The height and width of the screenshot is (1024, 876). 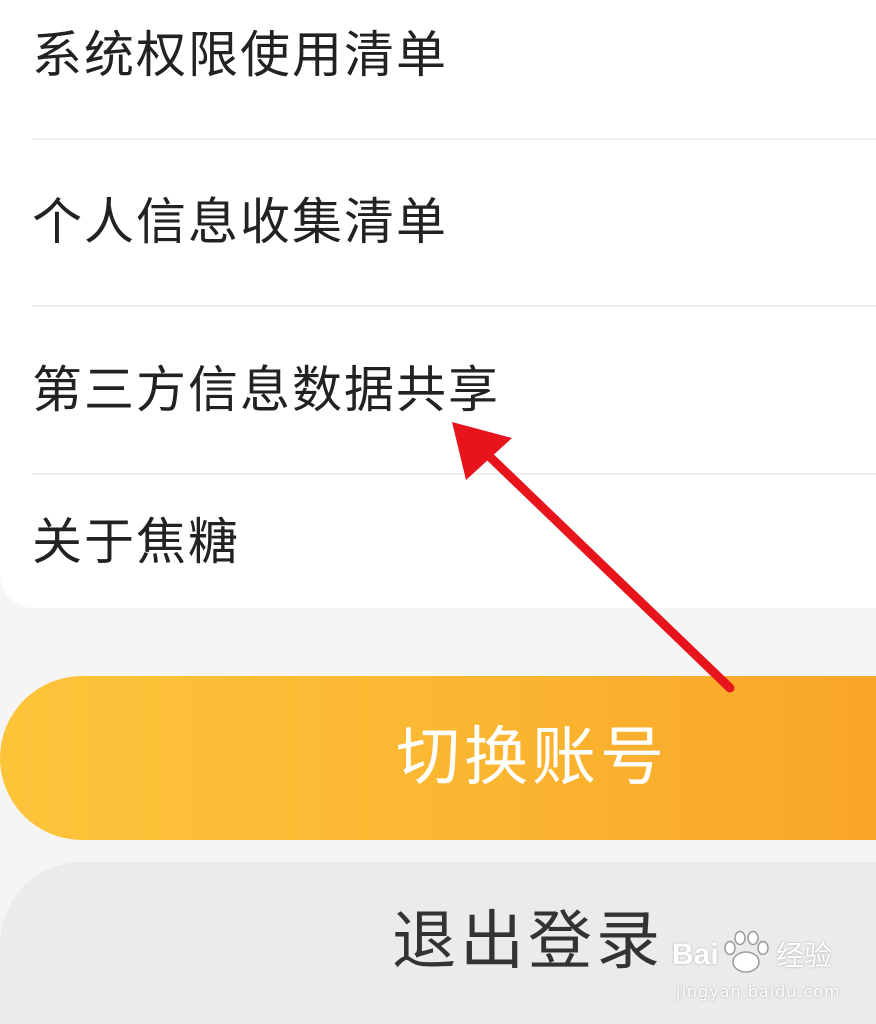 What do you see at coordinates (528, 942) in the screenshot?
I see `logout-label: 退出登录` at bounding box center [528, 942].